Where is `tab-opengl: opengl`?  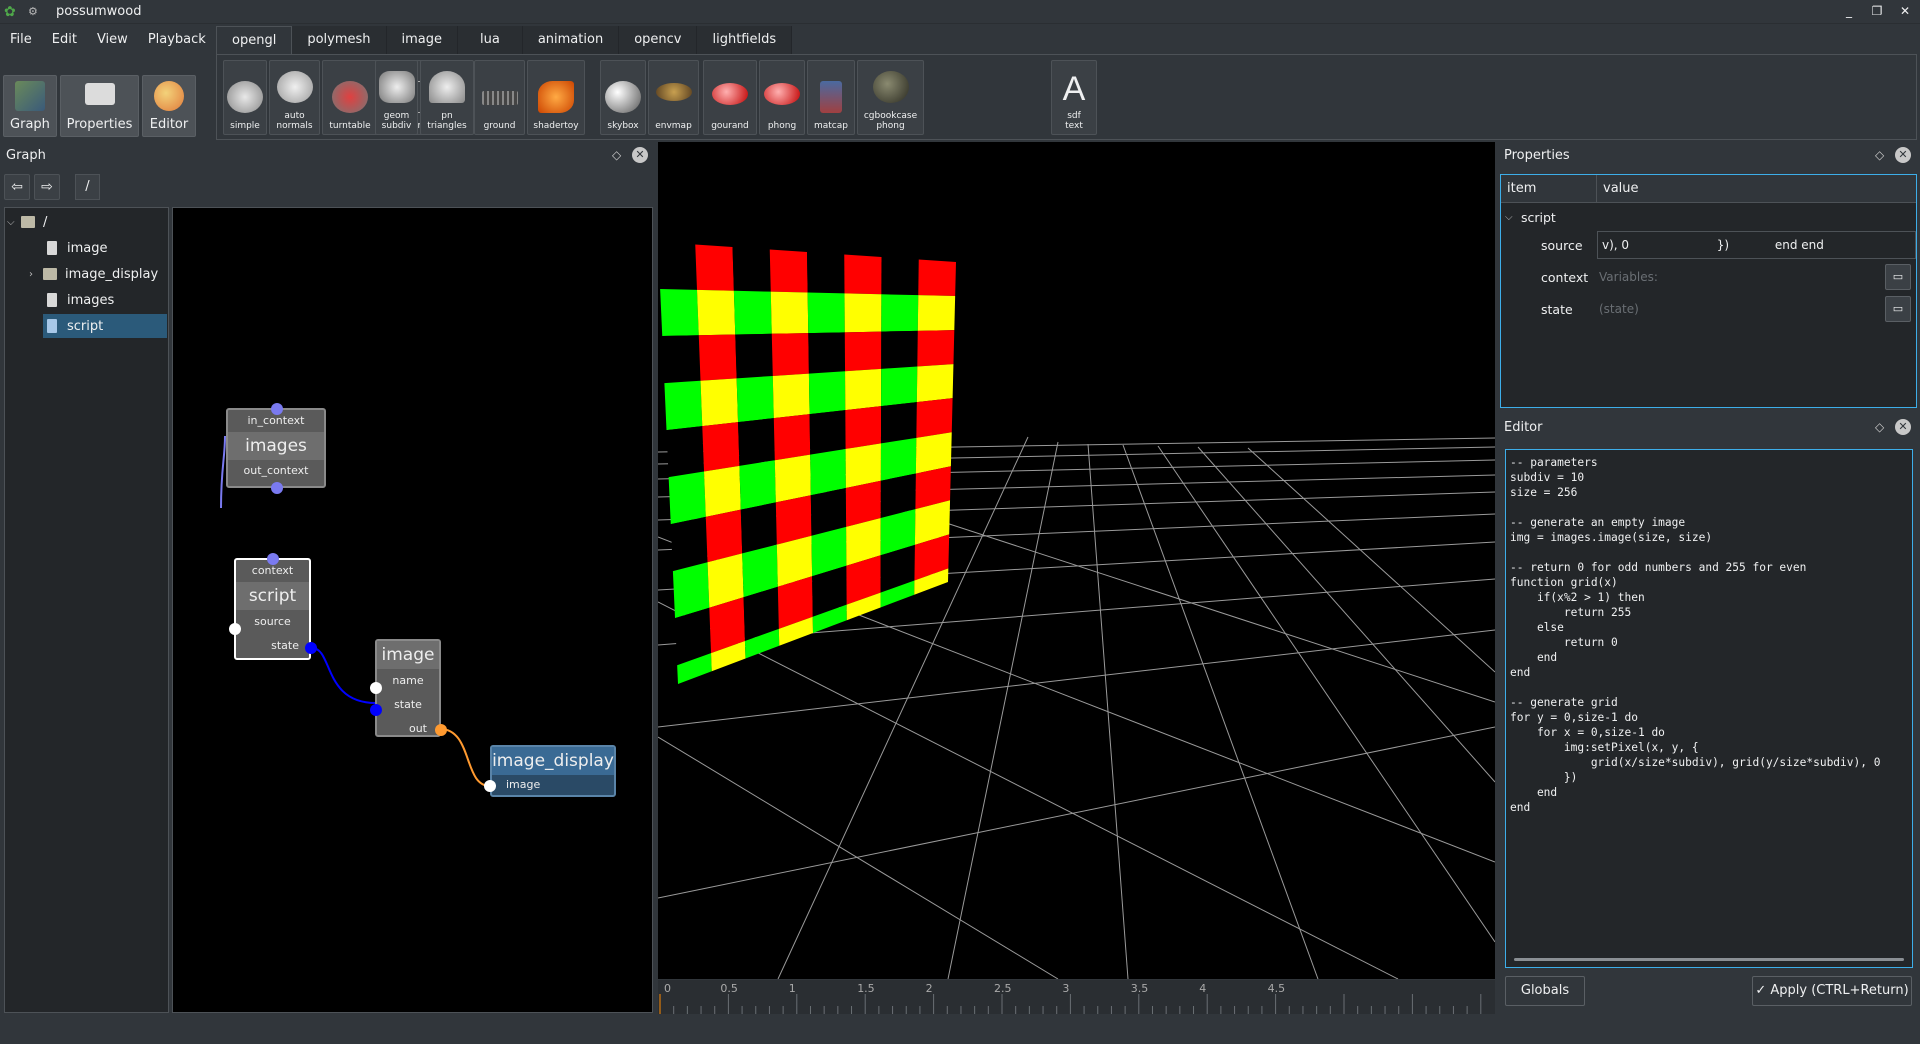
tab-opengl: opengl is located at coordinates (254, 40).